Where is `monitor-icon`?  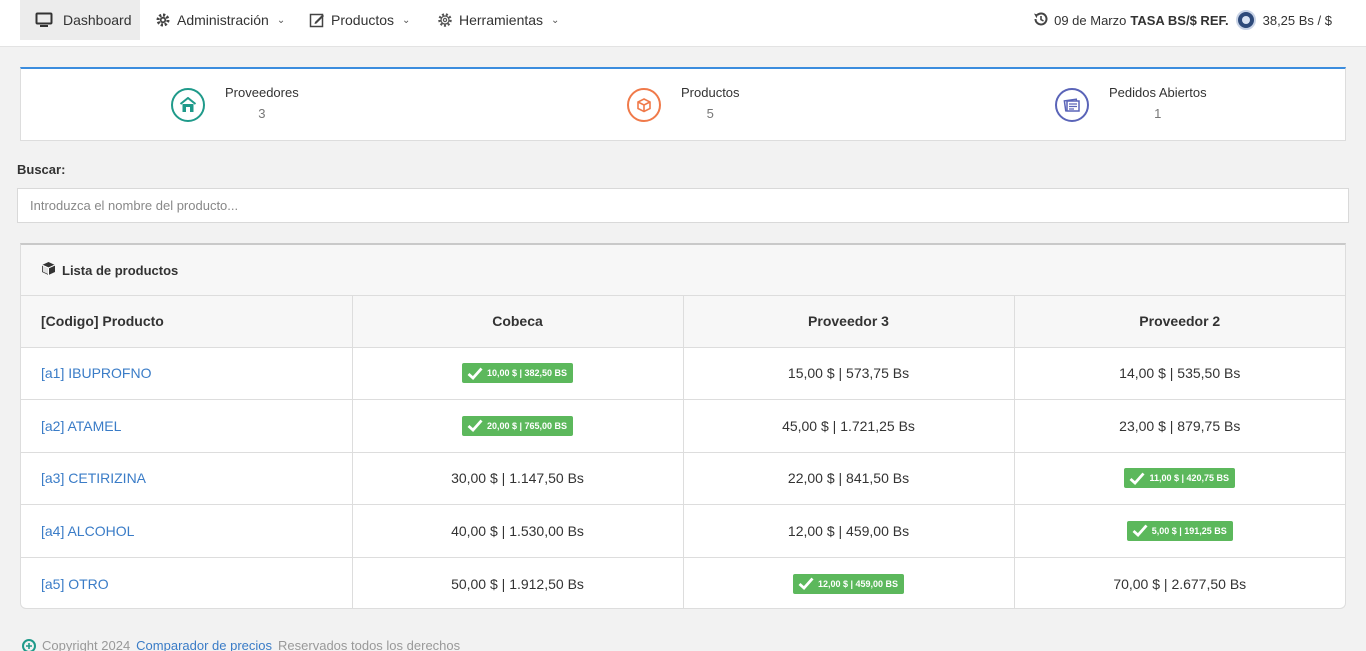
monitor-icon is located at coordinates (44, 20).